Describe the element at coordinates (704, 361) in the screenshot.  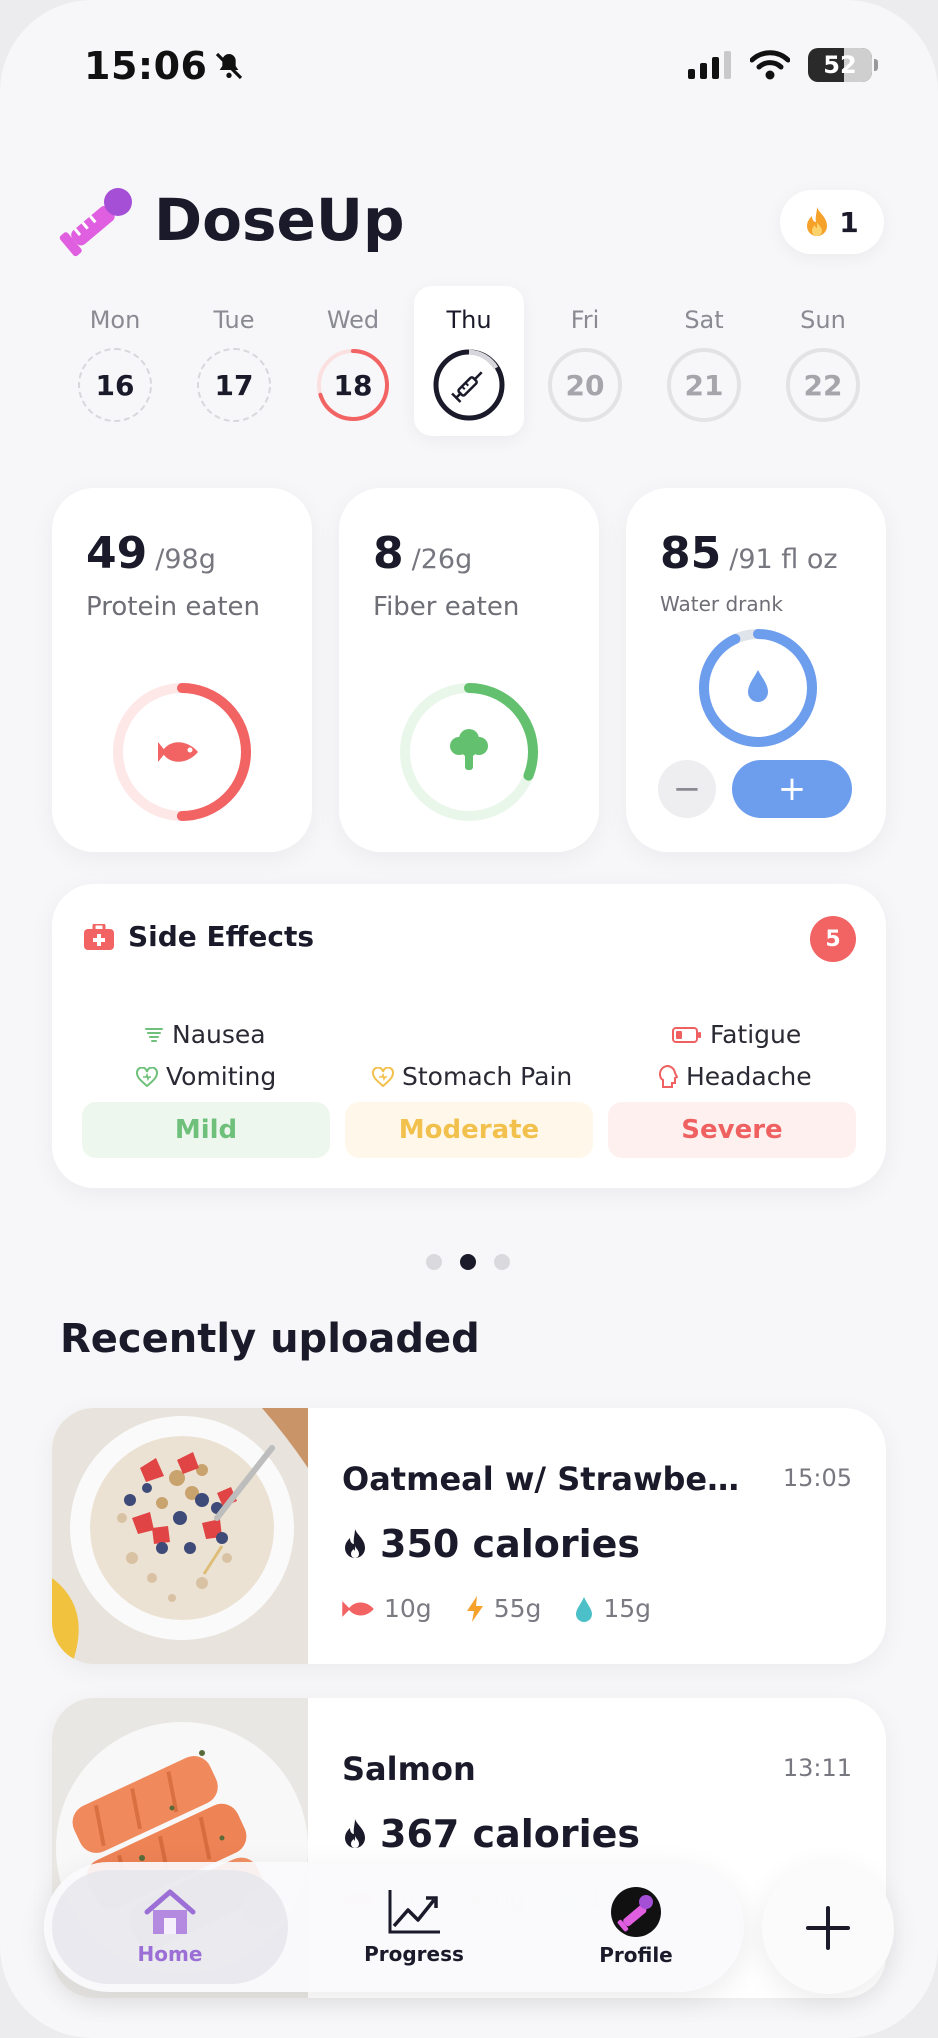
I see `day-sat: Sat 21` at that location.